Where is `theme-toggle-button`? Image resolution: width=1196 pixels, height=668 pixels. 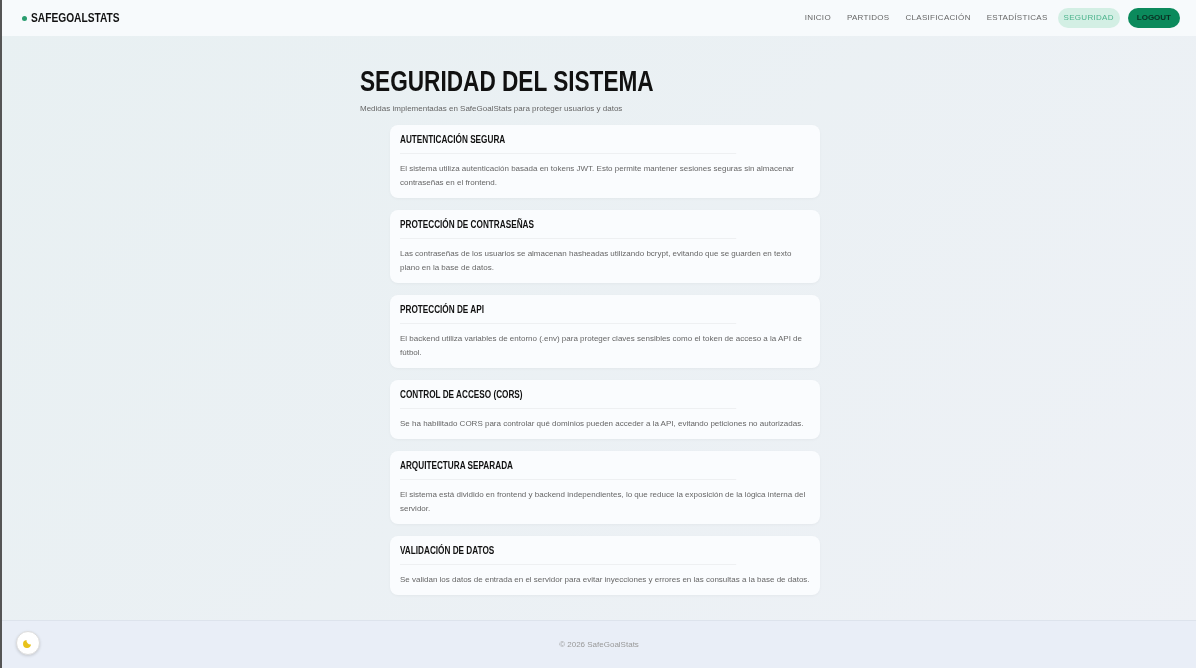 theme-toggle-button is located at coordinates (28, 643).